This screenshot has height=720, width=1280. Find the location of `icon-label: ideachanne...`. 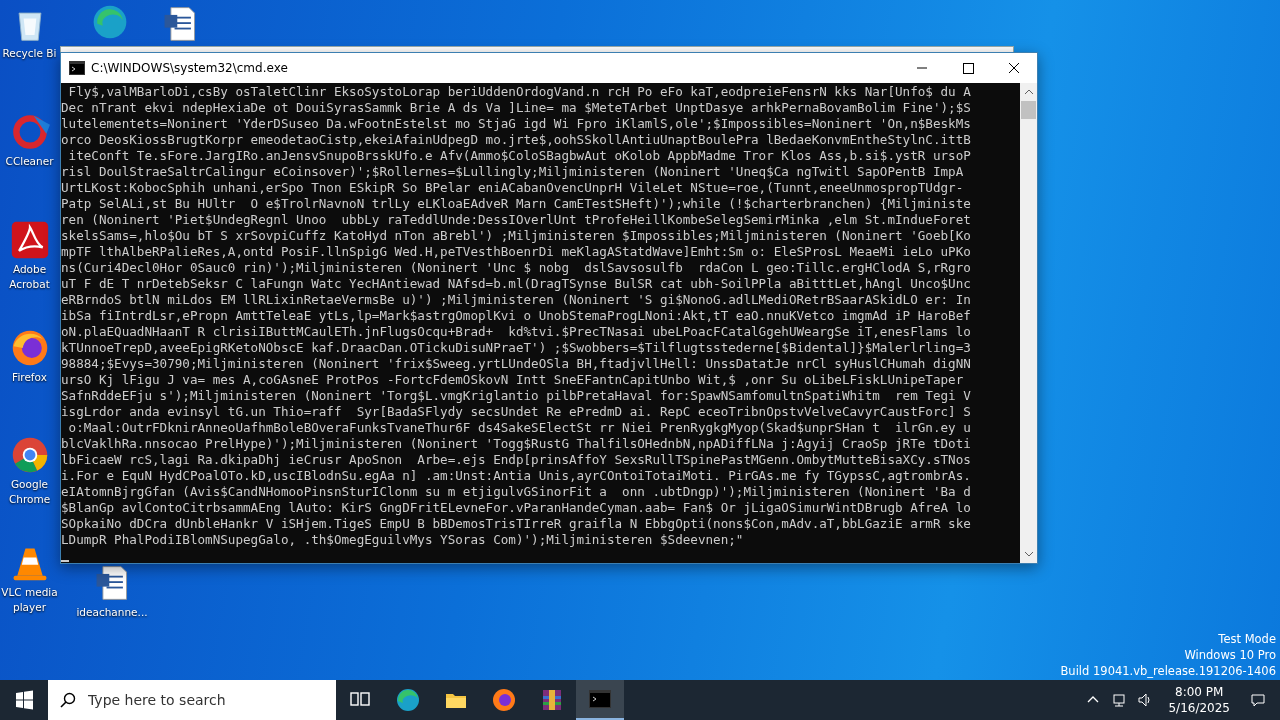

icon-label: ideachanne... is located at coordinates (112, 612).